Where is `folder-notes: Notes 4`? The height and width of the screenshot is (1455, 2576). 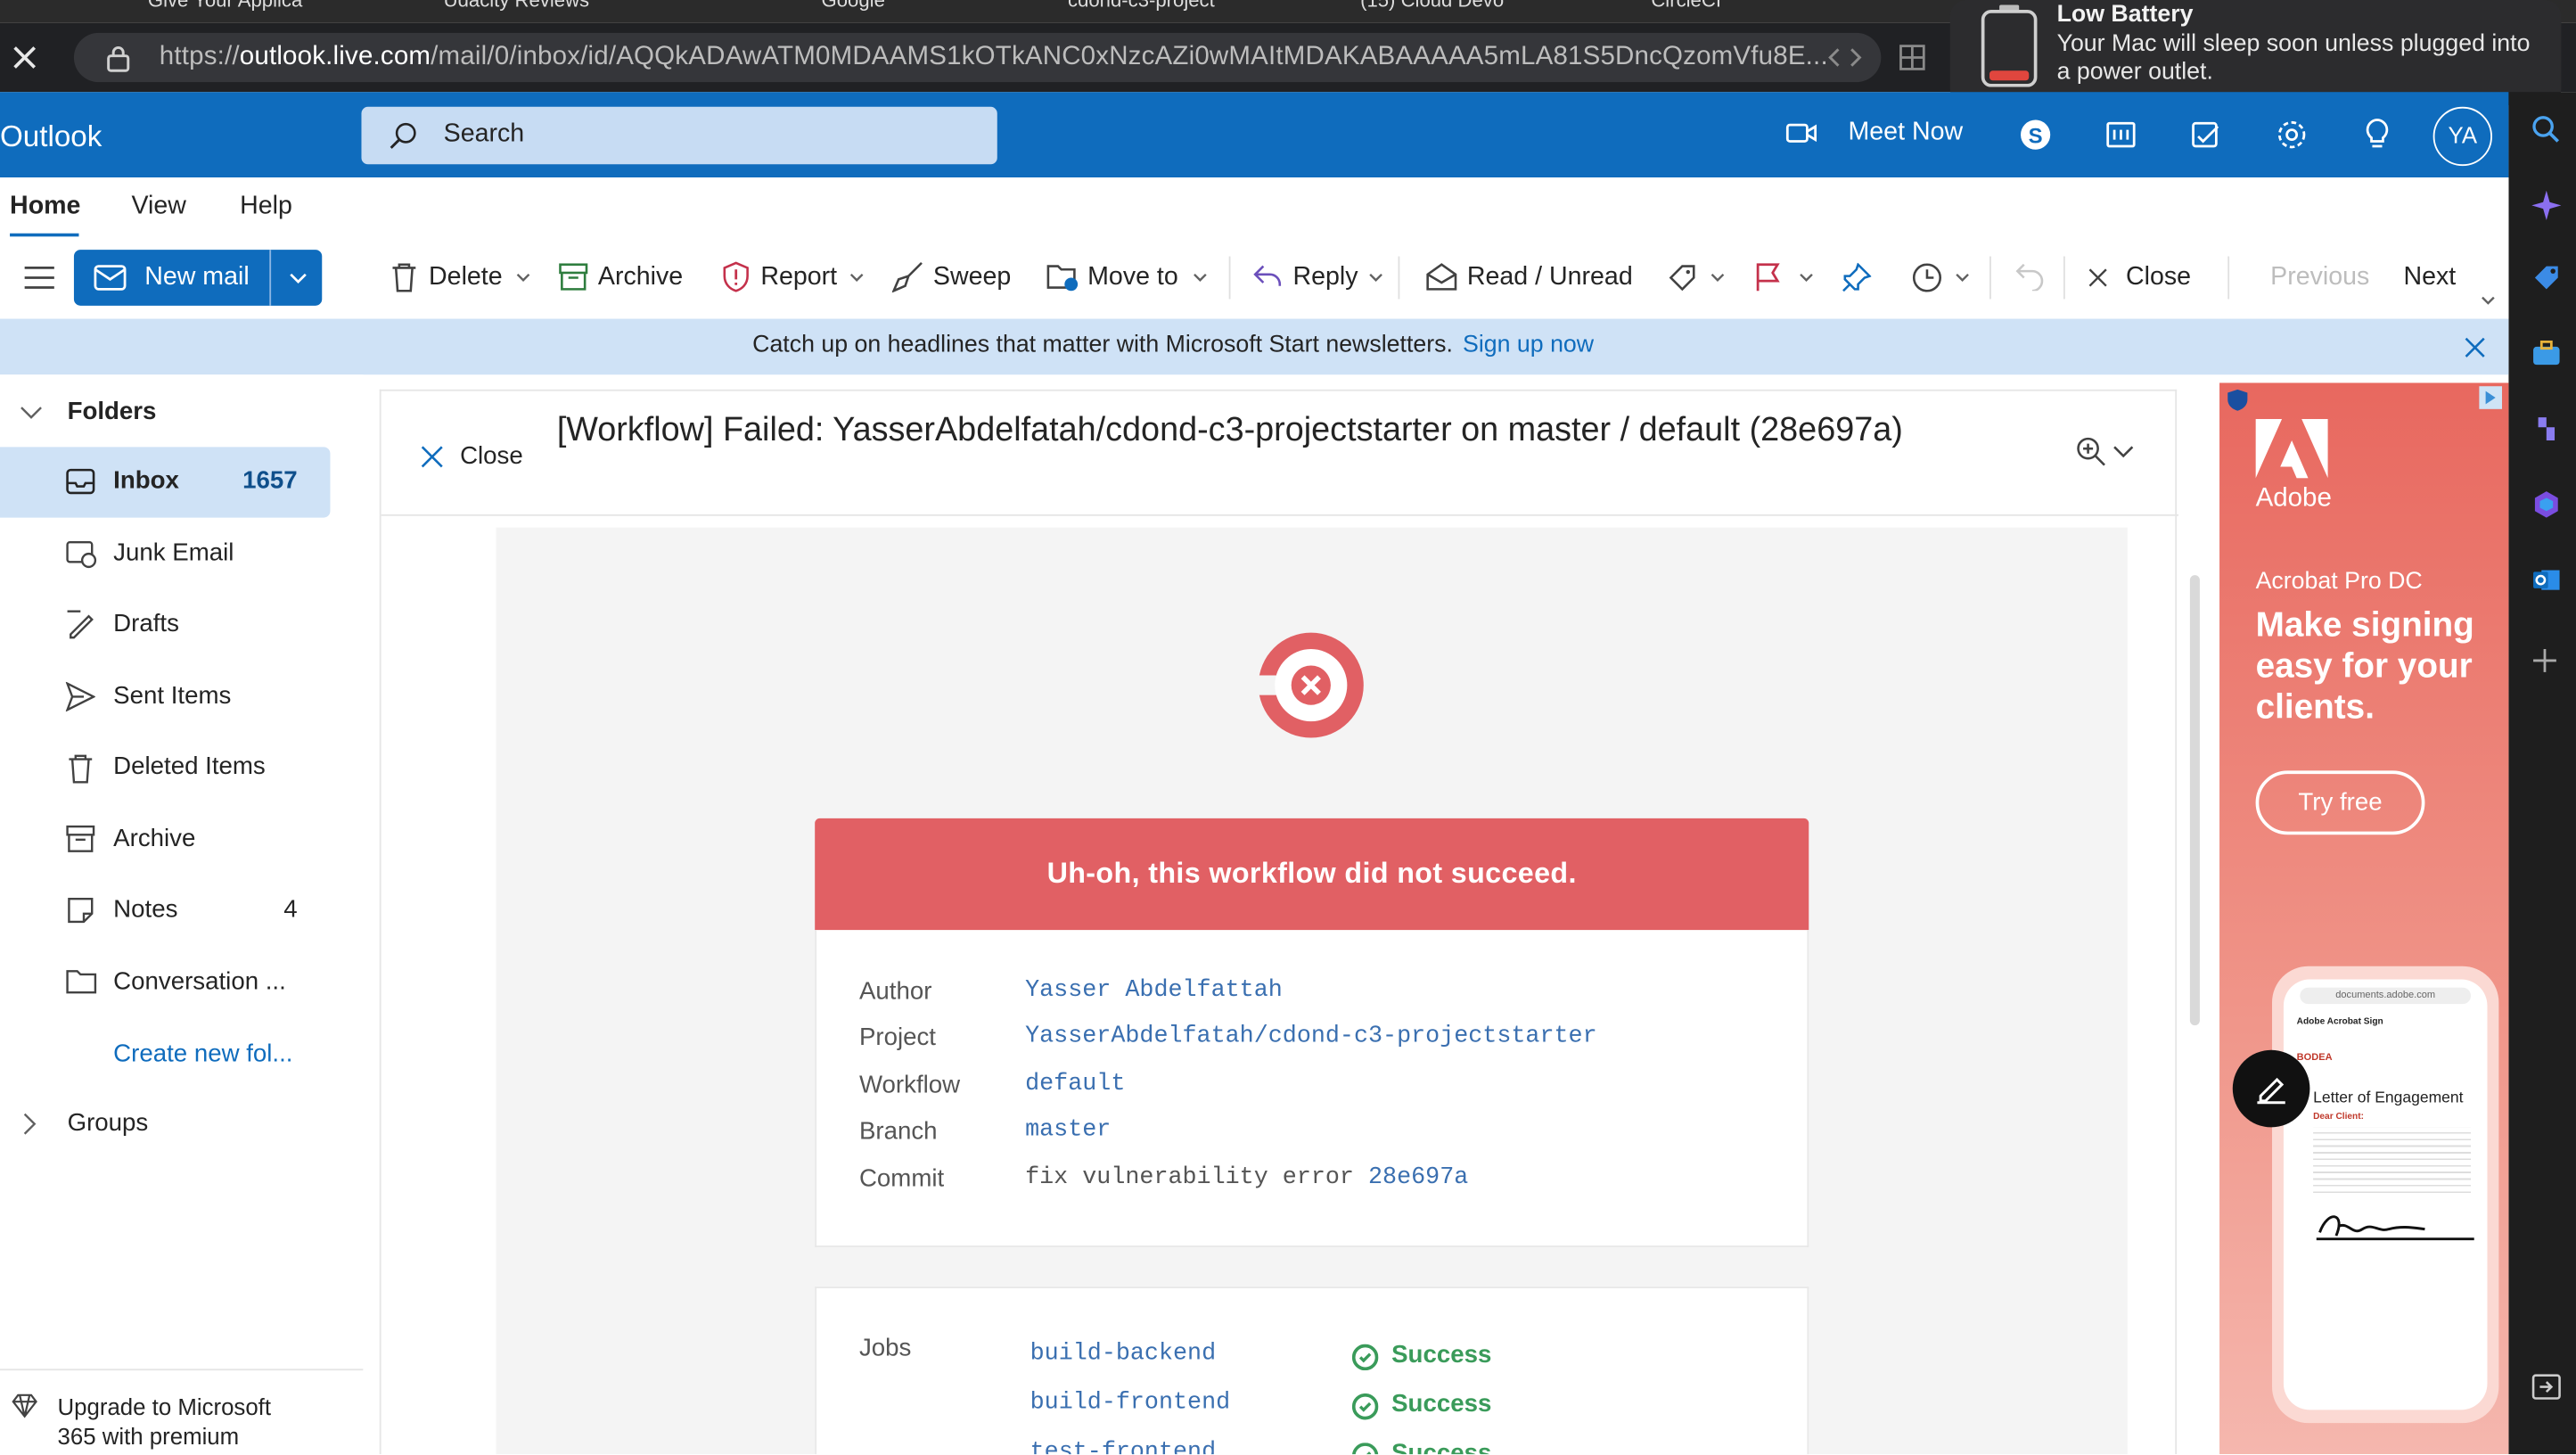
folder-notes: Notes 4 is located at coordinates (165, 911).